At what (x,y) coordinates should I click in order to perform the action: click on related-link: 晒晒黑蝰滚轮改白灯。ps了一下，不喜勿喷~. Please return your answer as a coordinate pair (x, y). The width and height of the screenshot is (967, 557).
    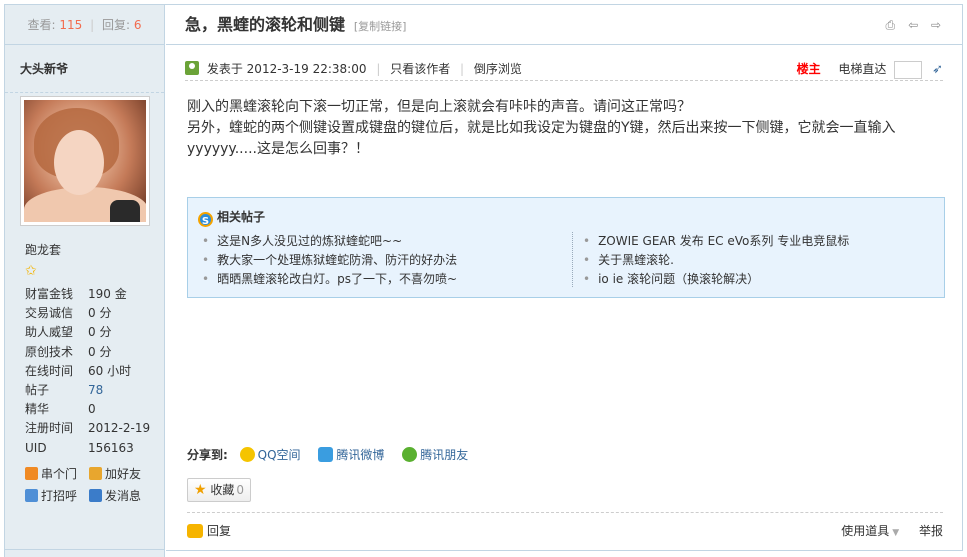
    Looking at the image, I should click on (382, 279).